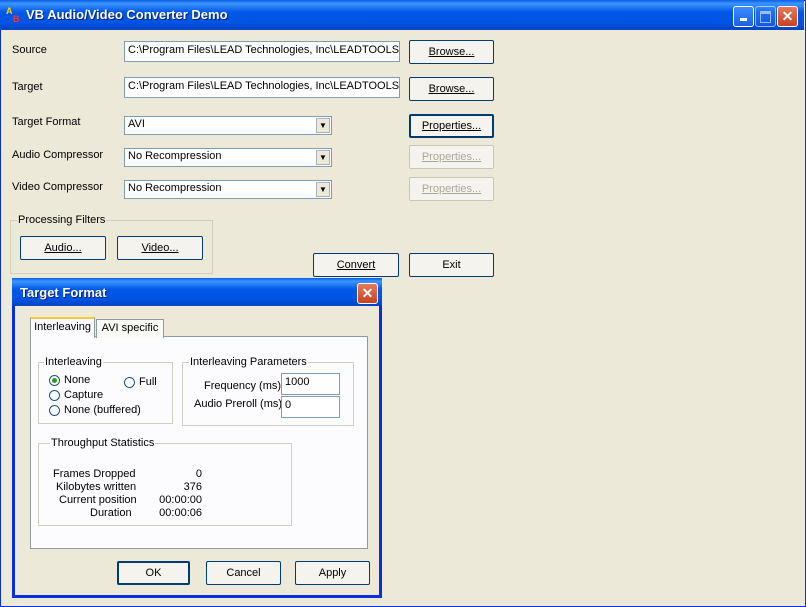  Describe the element at coordinates (129, 382) in the screenshot. I see `radio-full` at that location.